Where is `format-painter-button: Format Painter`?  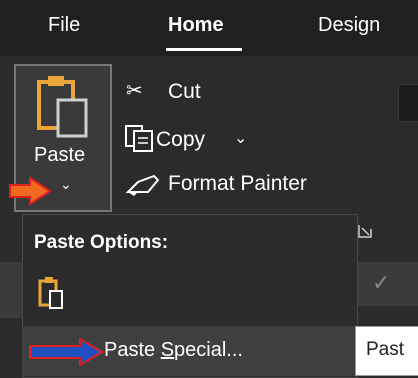
format-painter-button: Format Painter is located at coordinates (237, 184).